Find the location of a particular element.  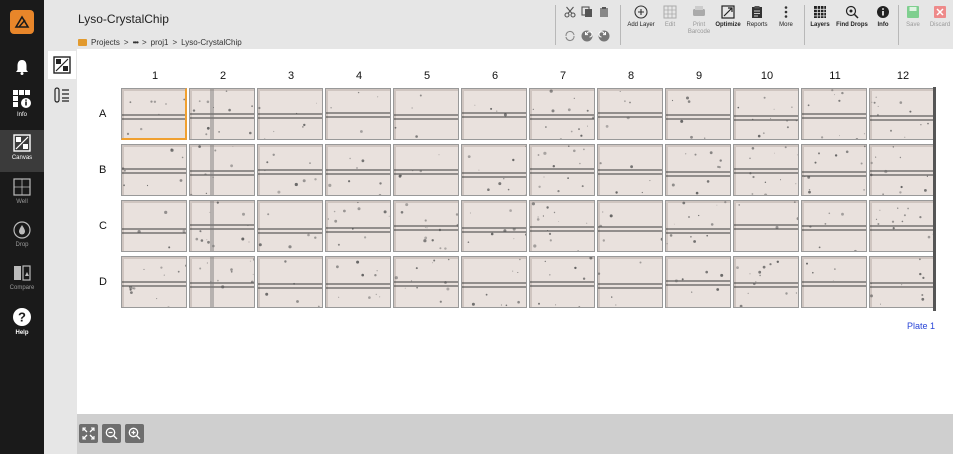

plate-label: Plate 1 is located at coordinates (921, 326).